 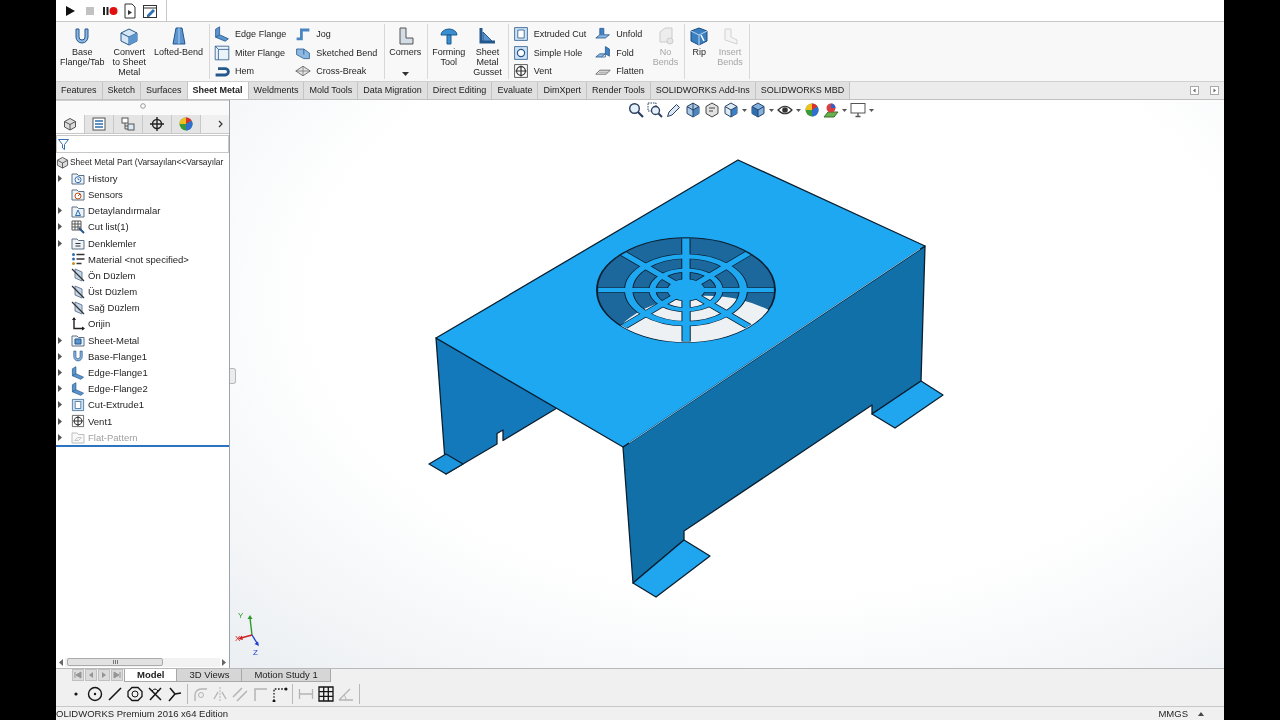 What do you see at coordinates (858, 110) in the screenshot?
I see `monitor-icon` at bounding box center [858, 110].